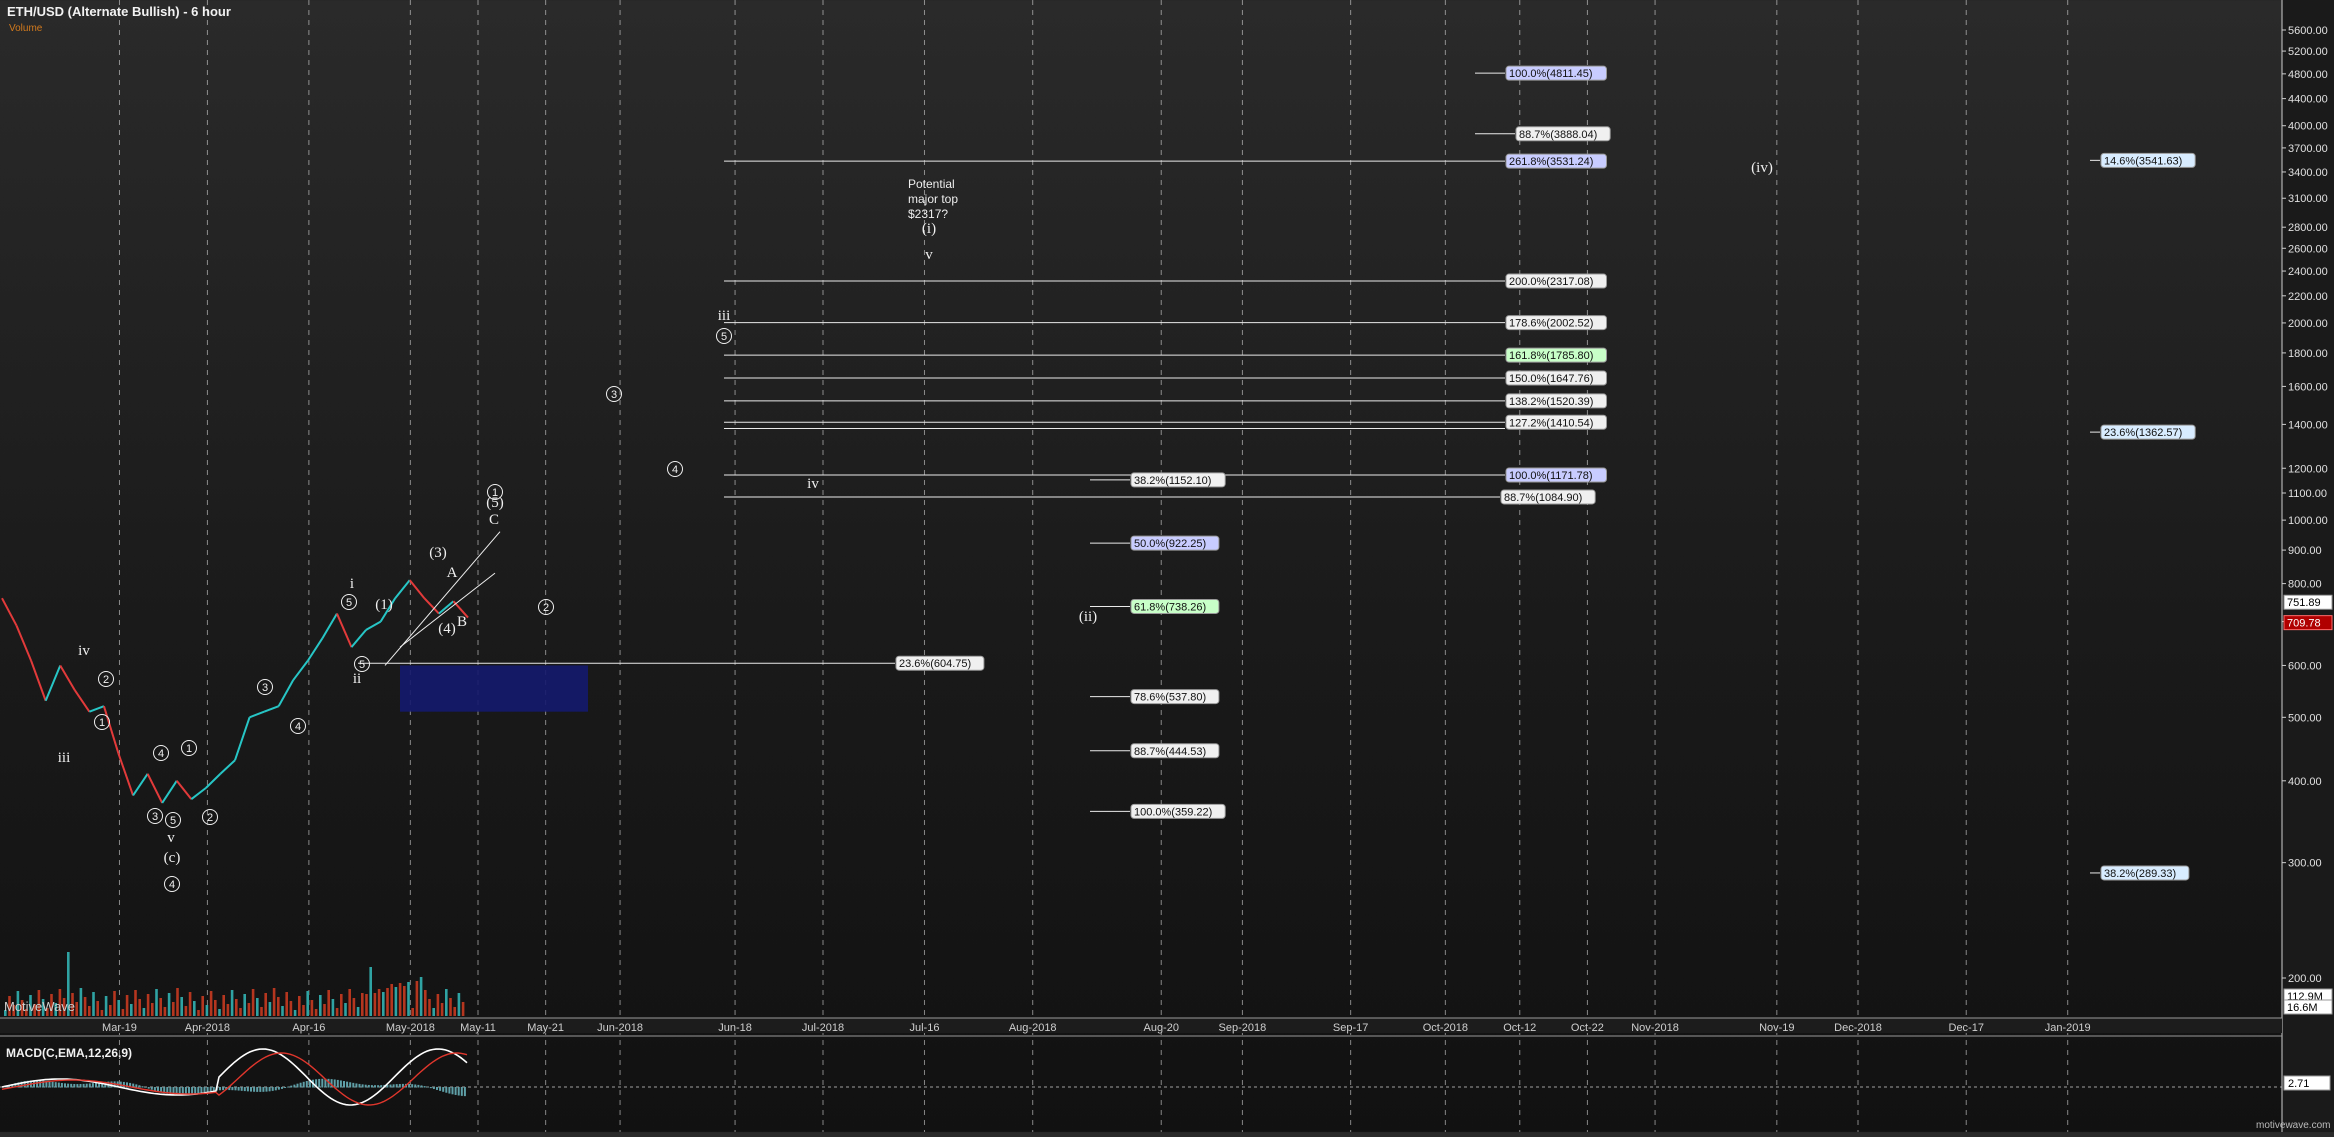  I want to click on wave-label: A, so click(452, 573).